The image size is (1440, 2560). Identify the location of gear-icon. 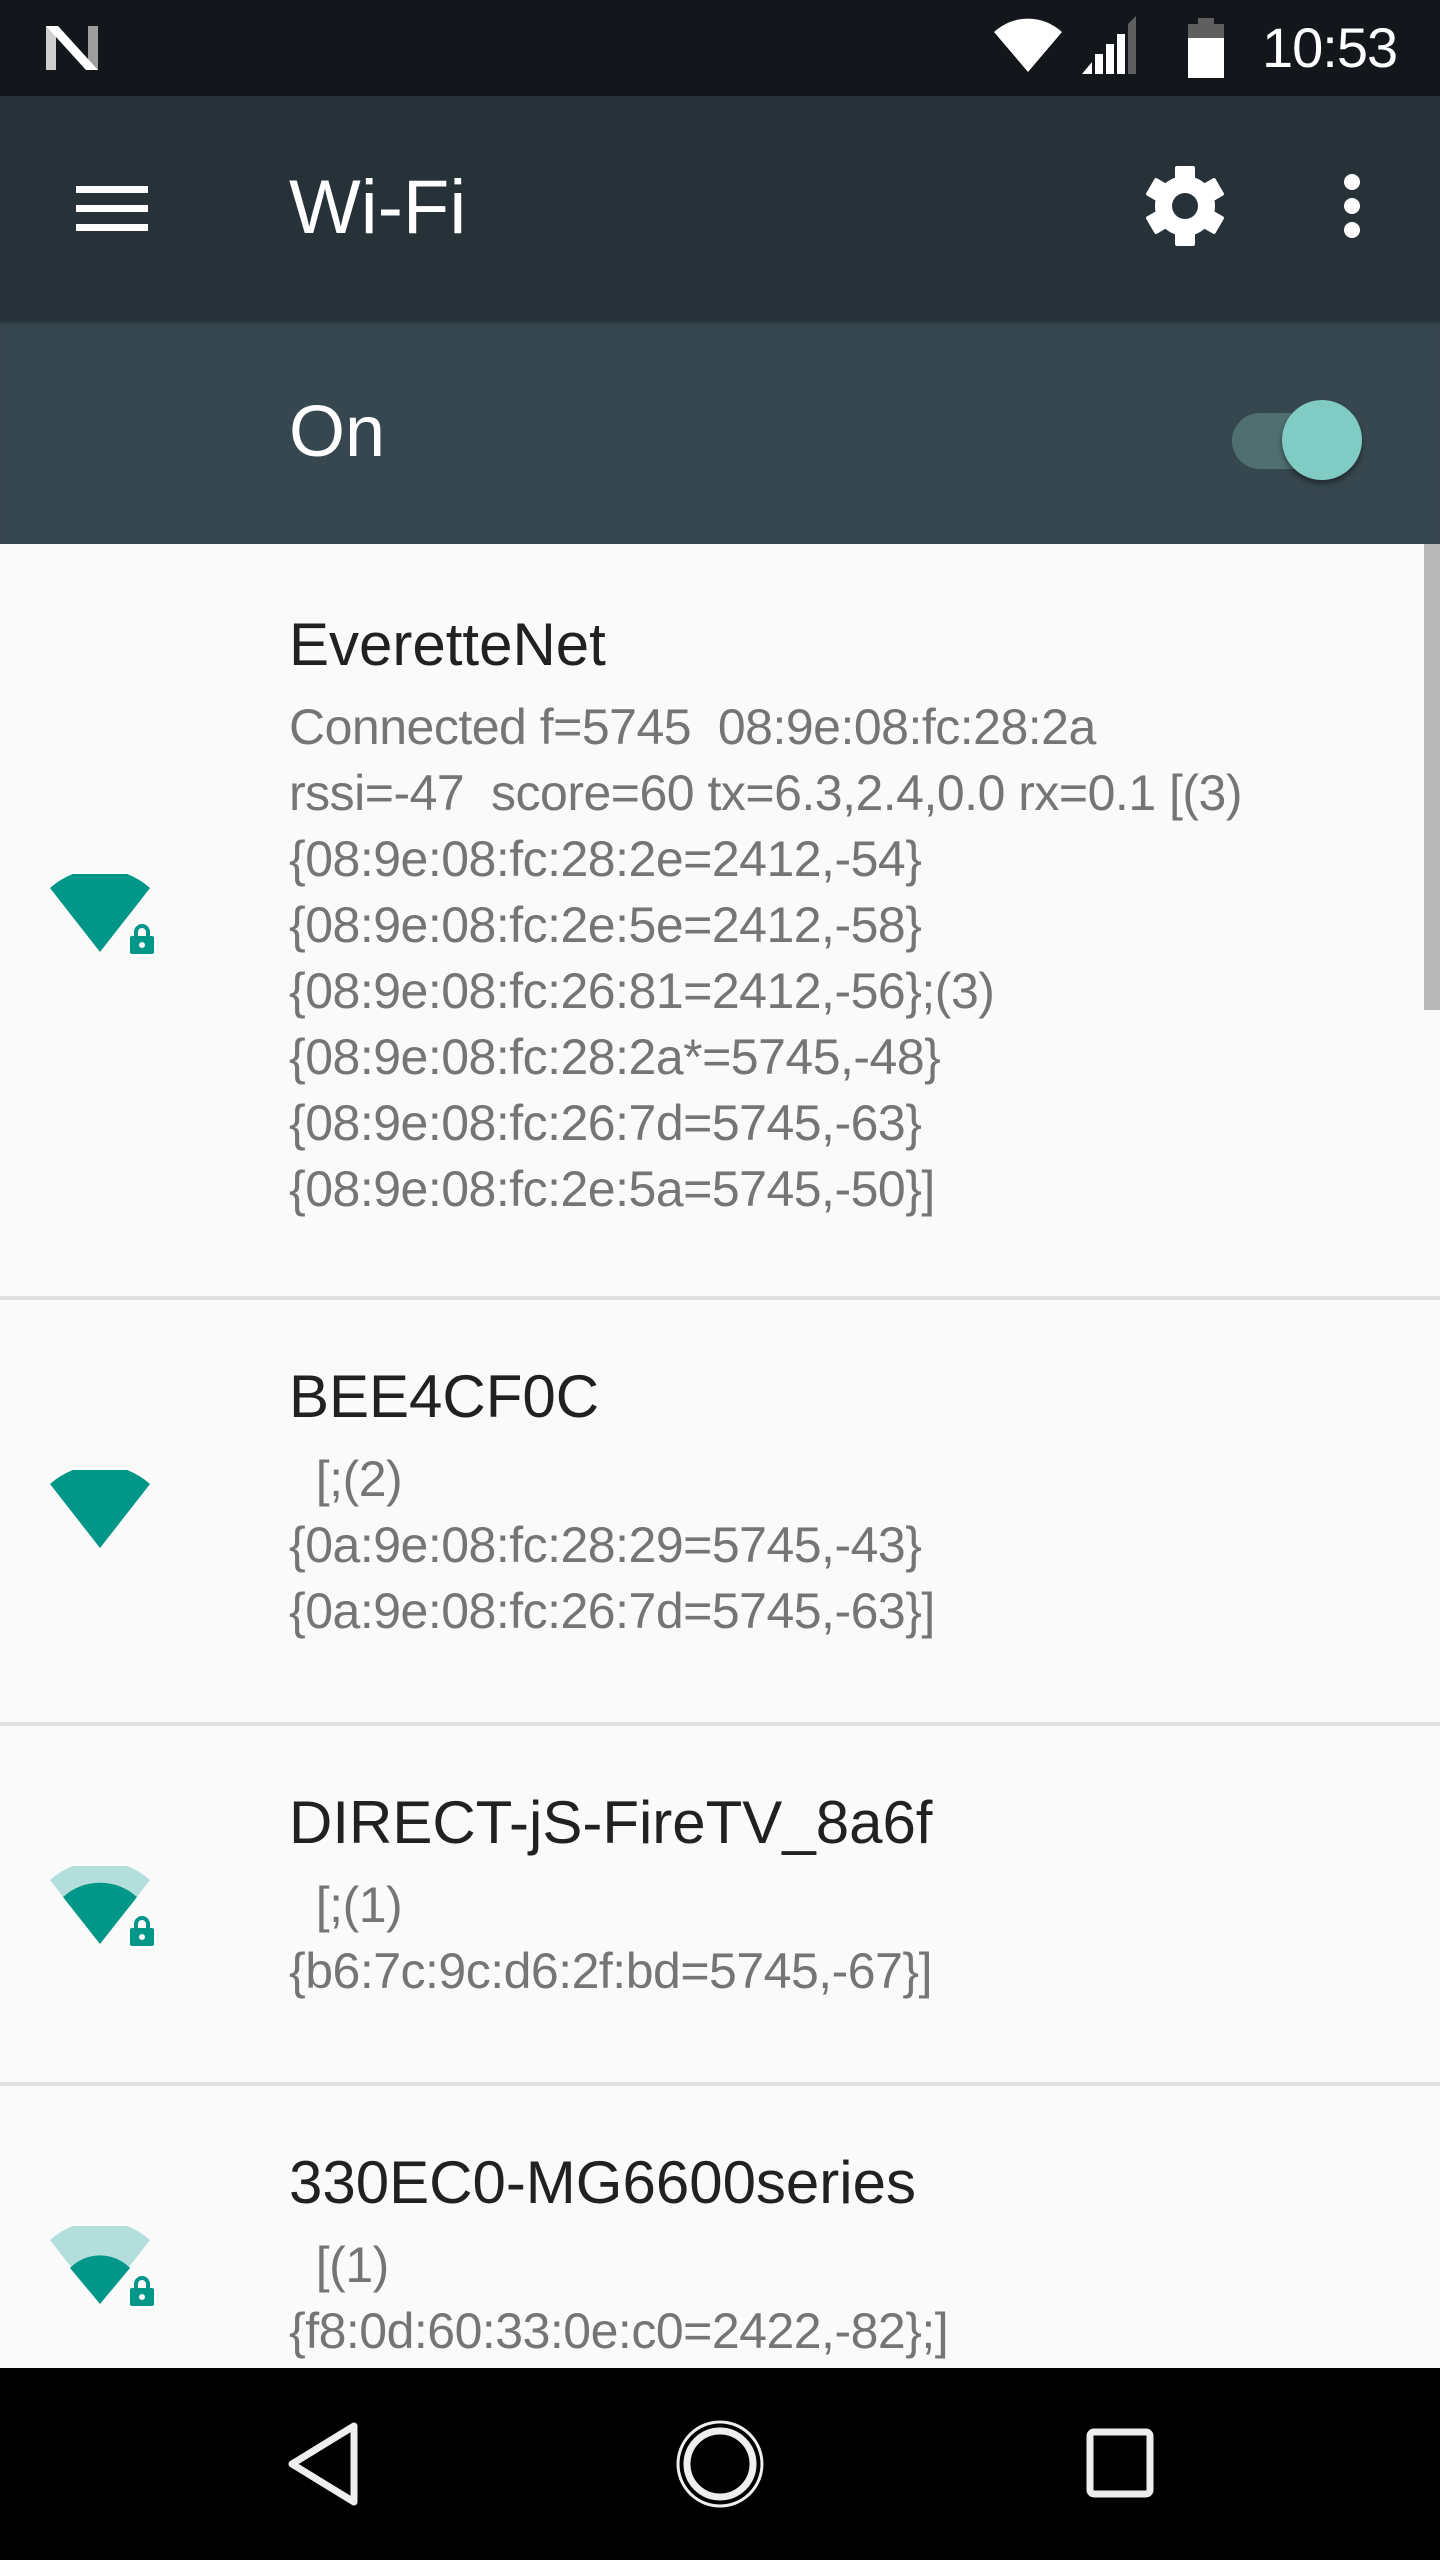
(1185, 206).